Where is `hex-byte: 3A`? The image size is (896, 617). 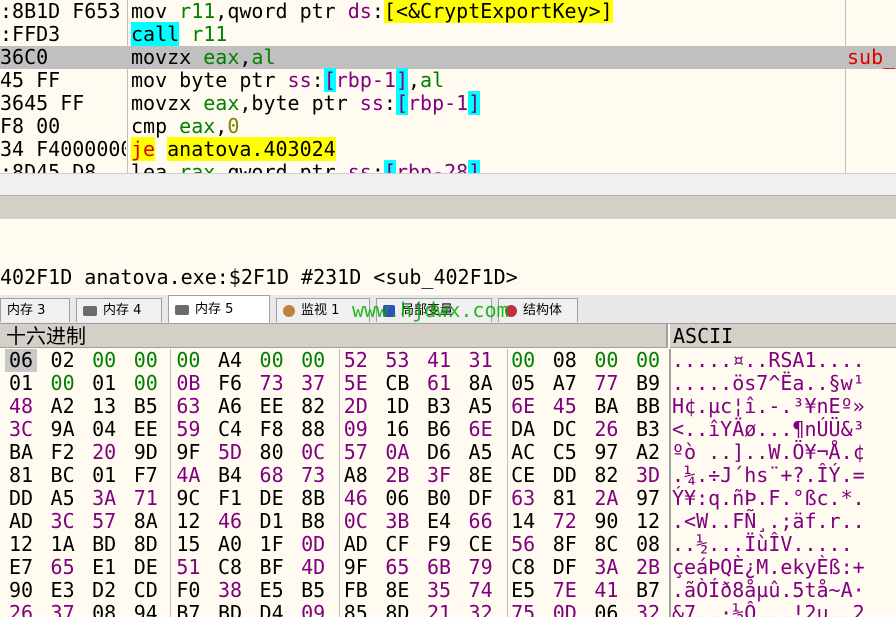
hex-byte: 3A is located at coordinates (606, 567).